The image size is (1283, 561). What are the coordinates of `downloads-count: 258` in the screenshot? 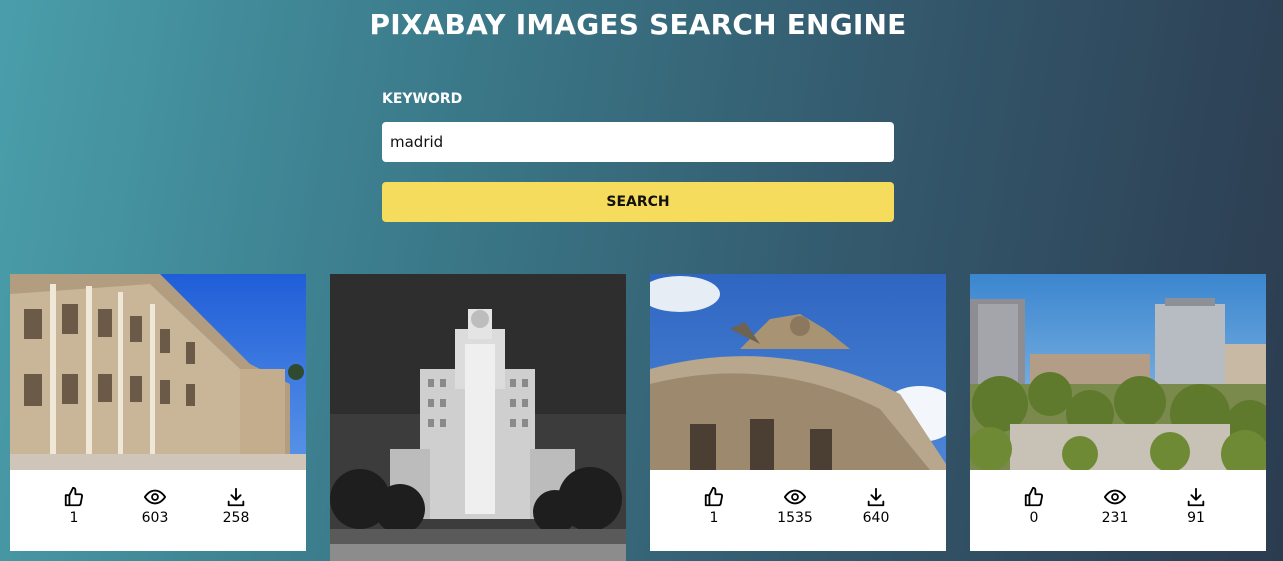 It's located at (236, 518).